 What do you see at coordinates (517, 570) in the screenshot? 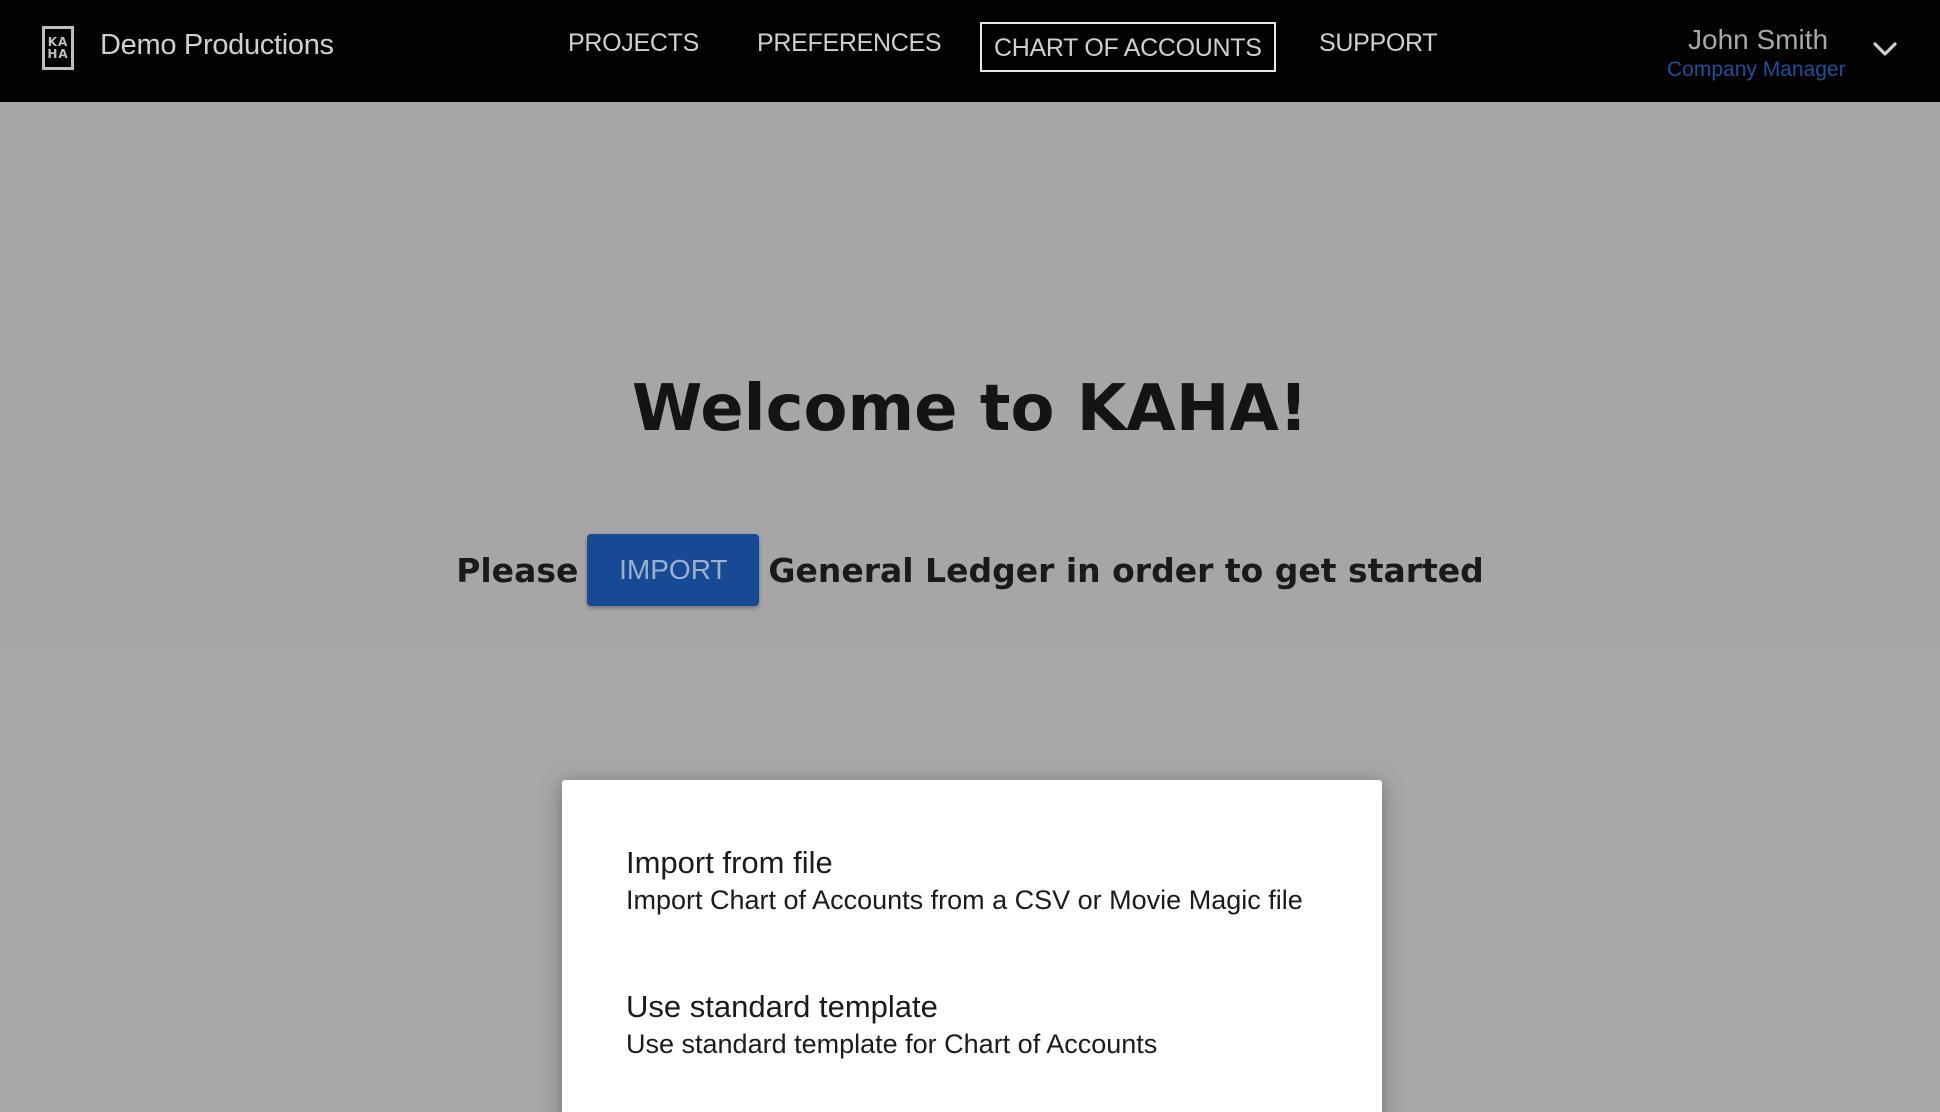
I see `prompt-prefix: Please` at bounding box center [517, 570].